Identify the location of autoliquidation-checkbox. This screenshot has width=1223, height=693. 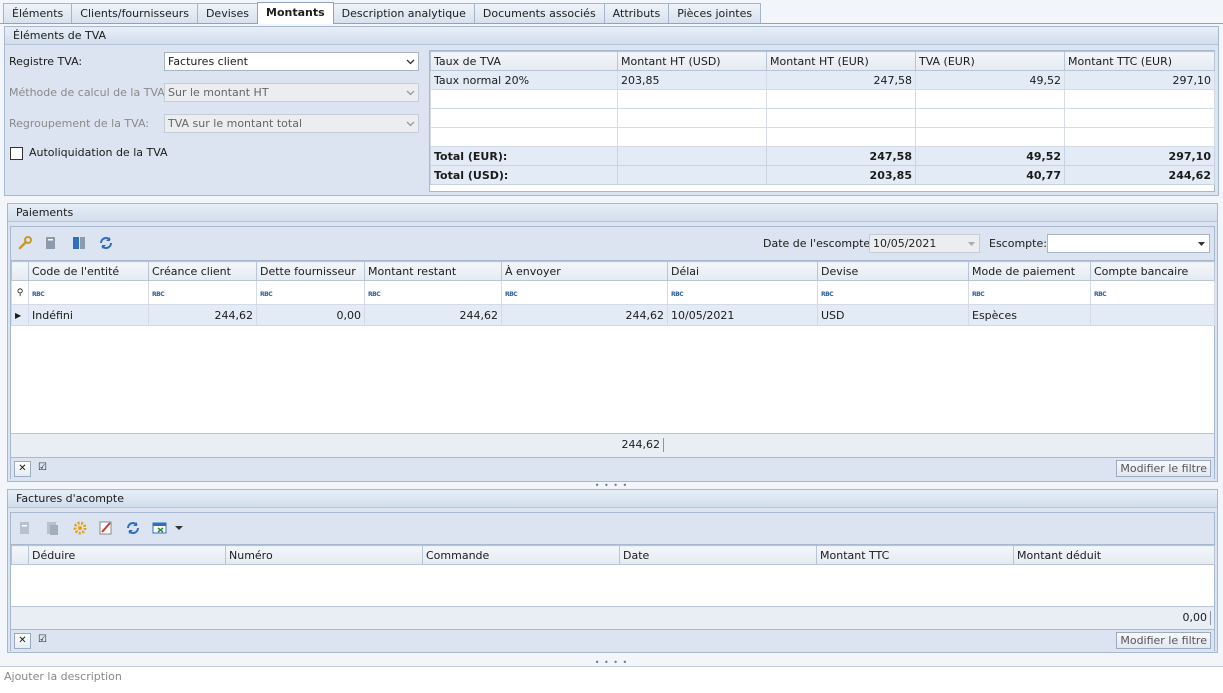
(16, 153).